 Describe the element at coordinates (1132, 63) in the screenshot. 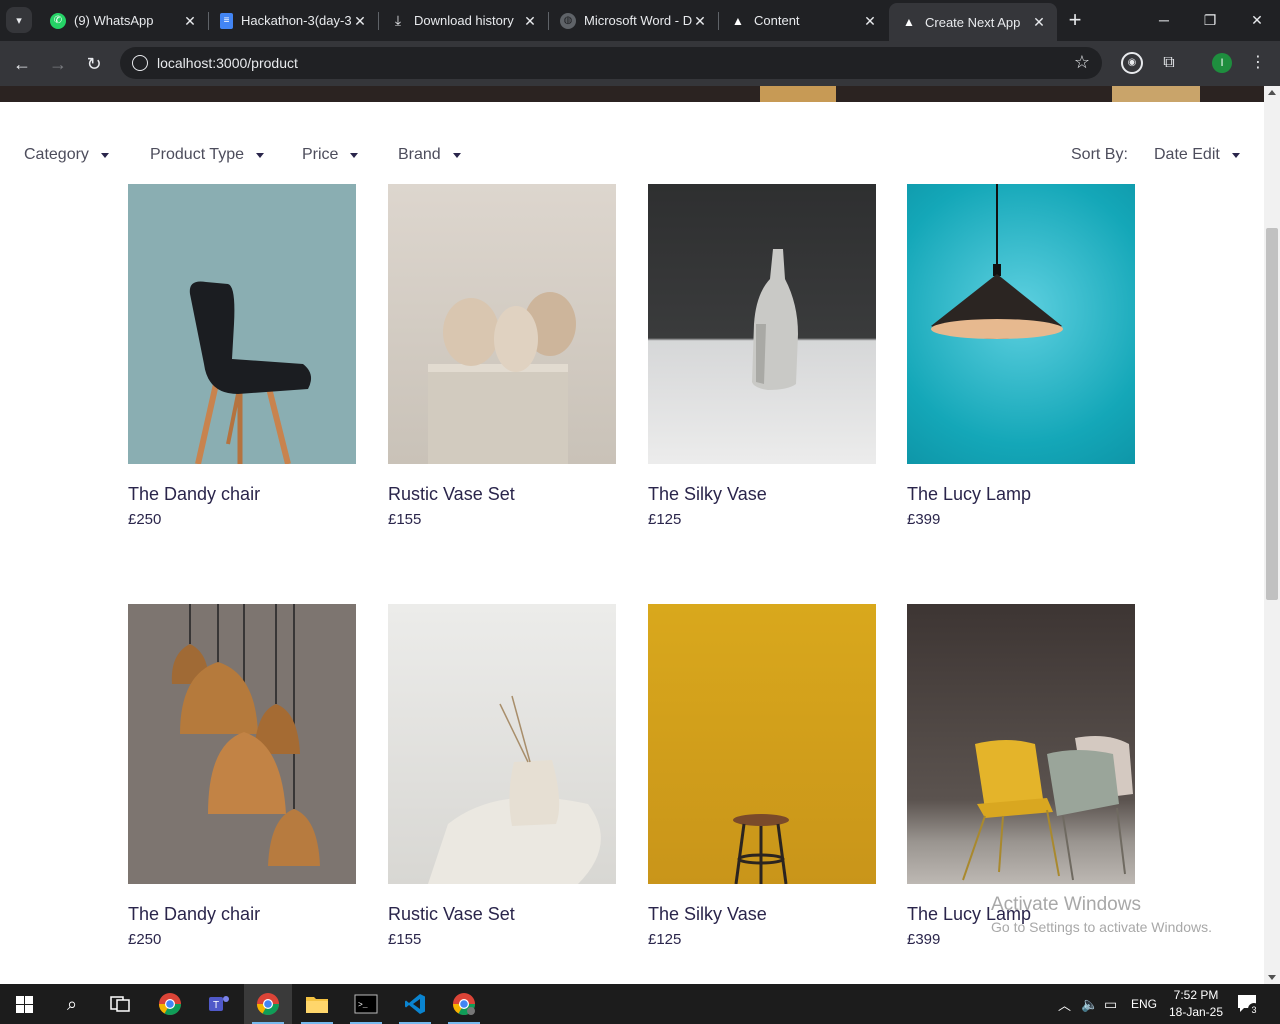

I see `extension-robot-icon: ◉` at that location.